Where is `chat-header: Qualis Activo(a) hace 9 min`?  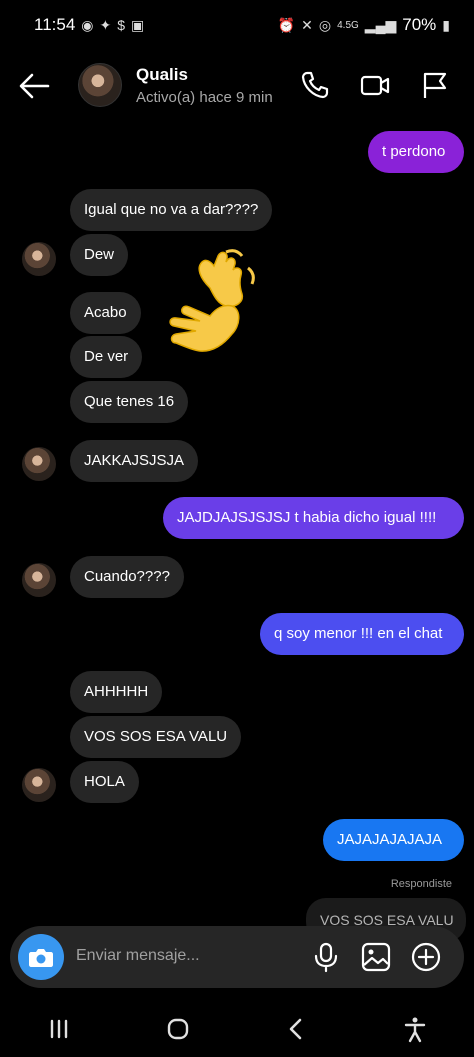
chat-header: Qualis Activo(a) hace 9 min is located at coordinates (237, 86).